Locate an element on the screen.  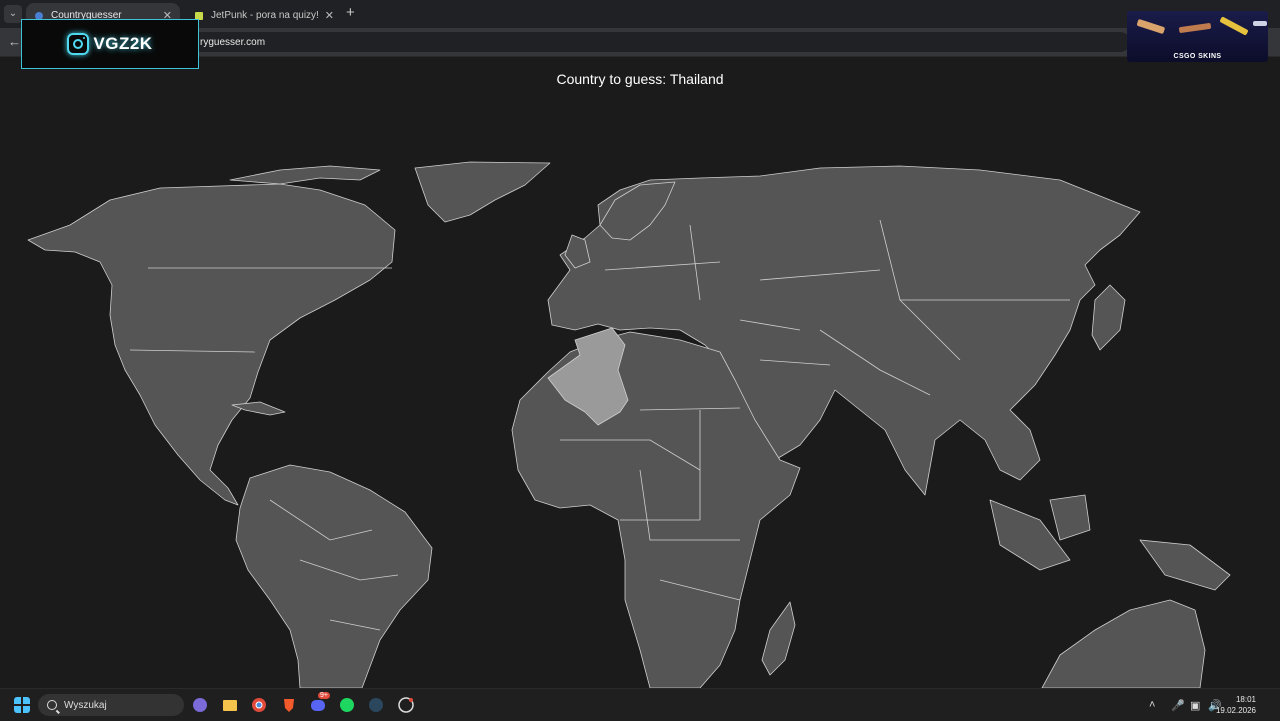
time-text: 18:01 is located at coordinates (1245, 699).